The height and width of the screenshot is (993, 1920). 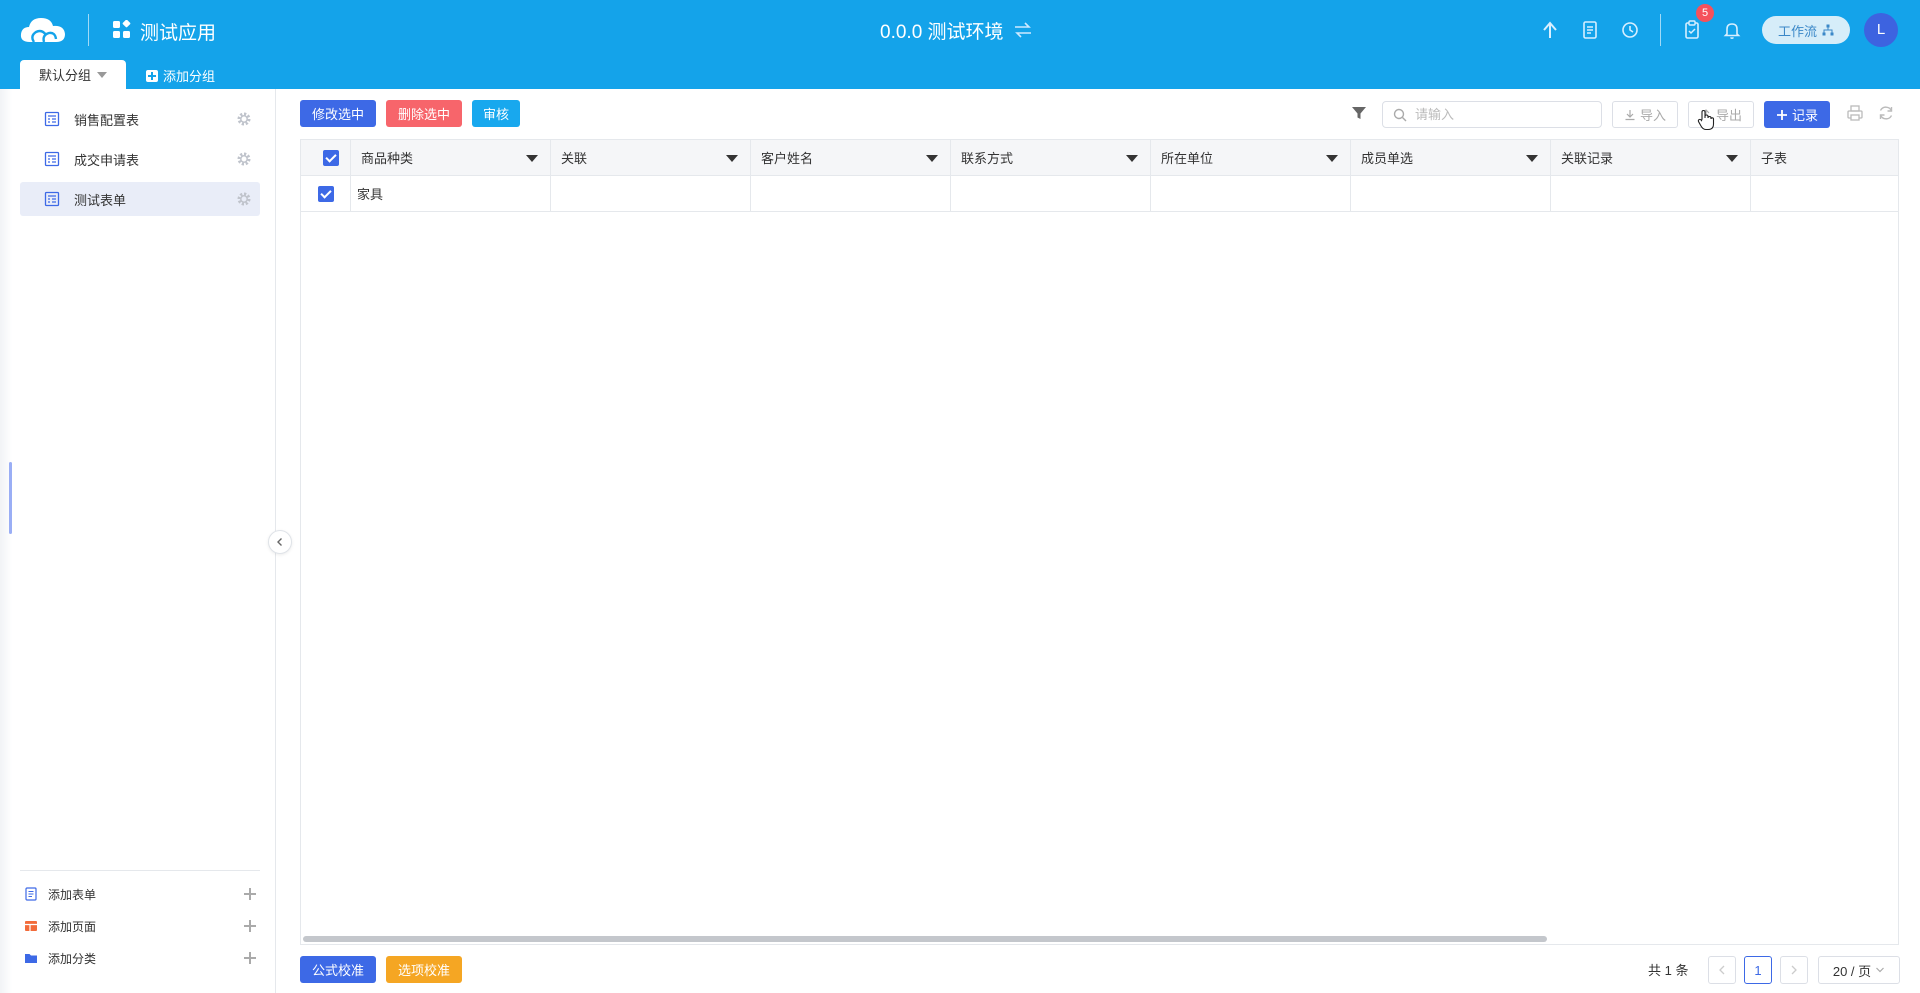 What do you see at coordinates (140, 894) in the screenshot?
I see `add-form-button: 添加表单` at bounding box center [140, 894].